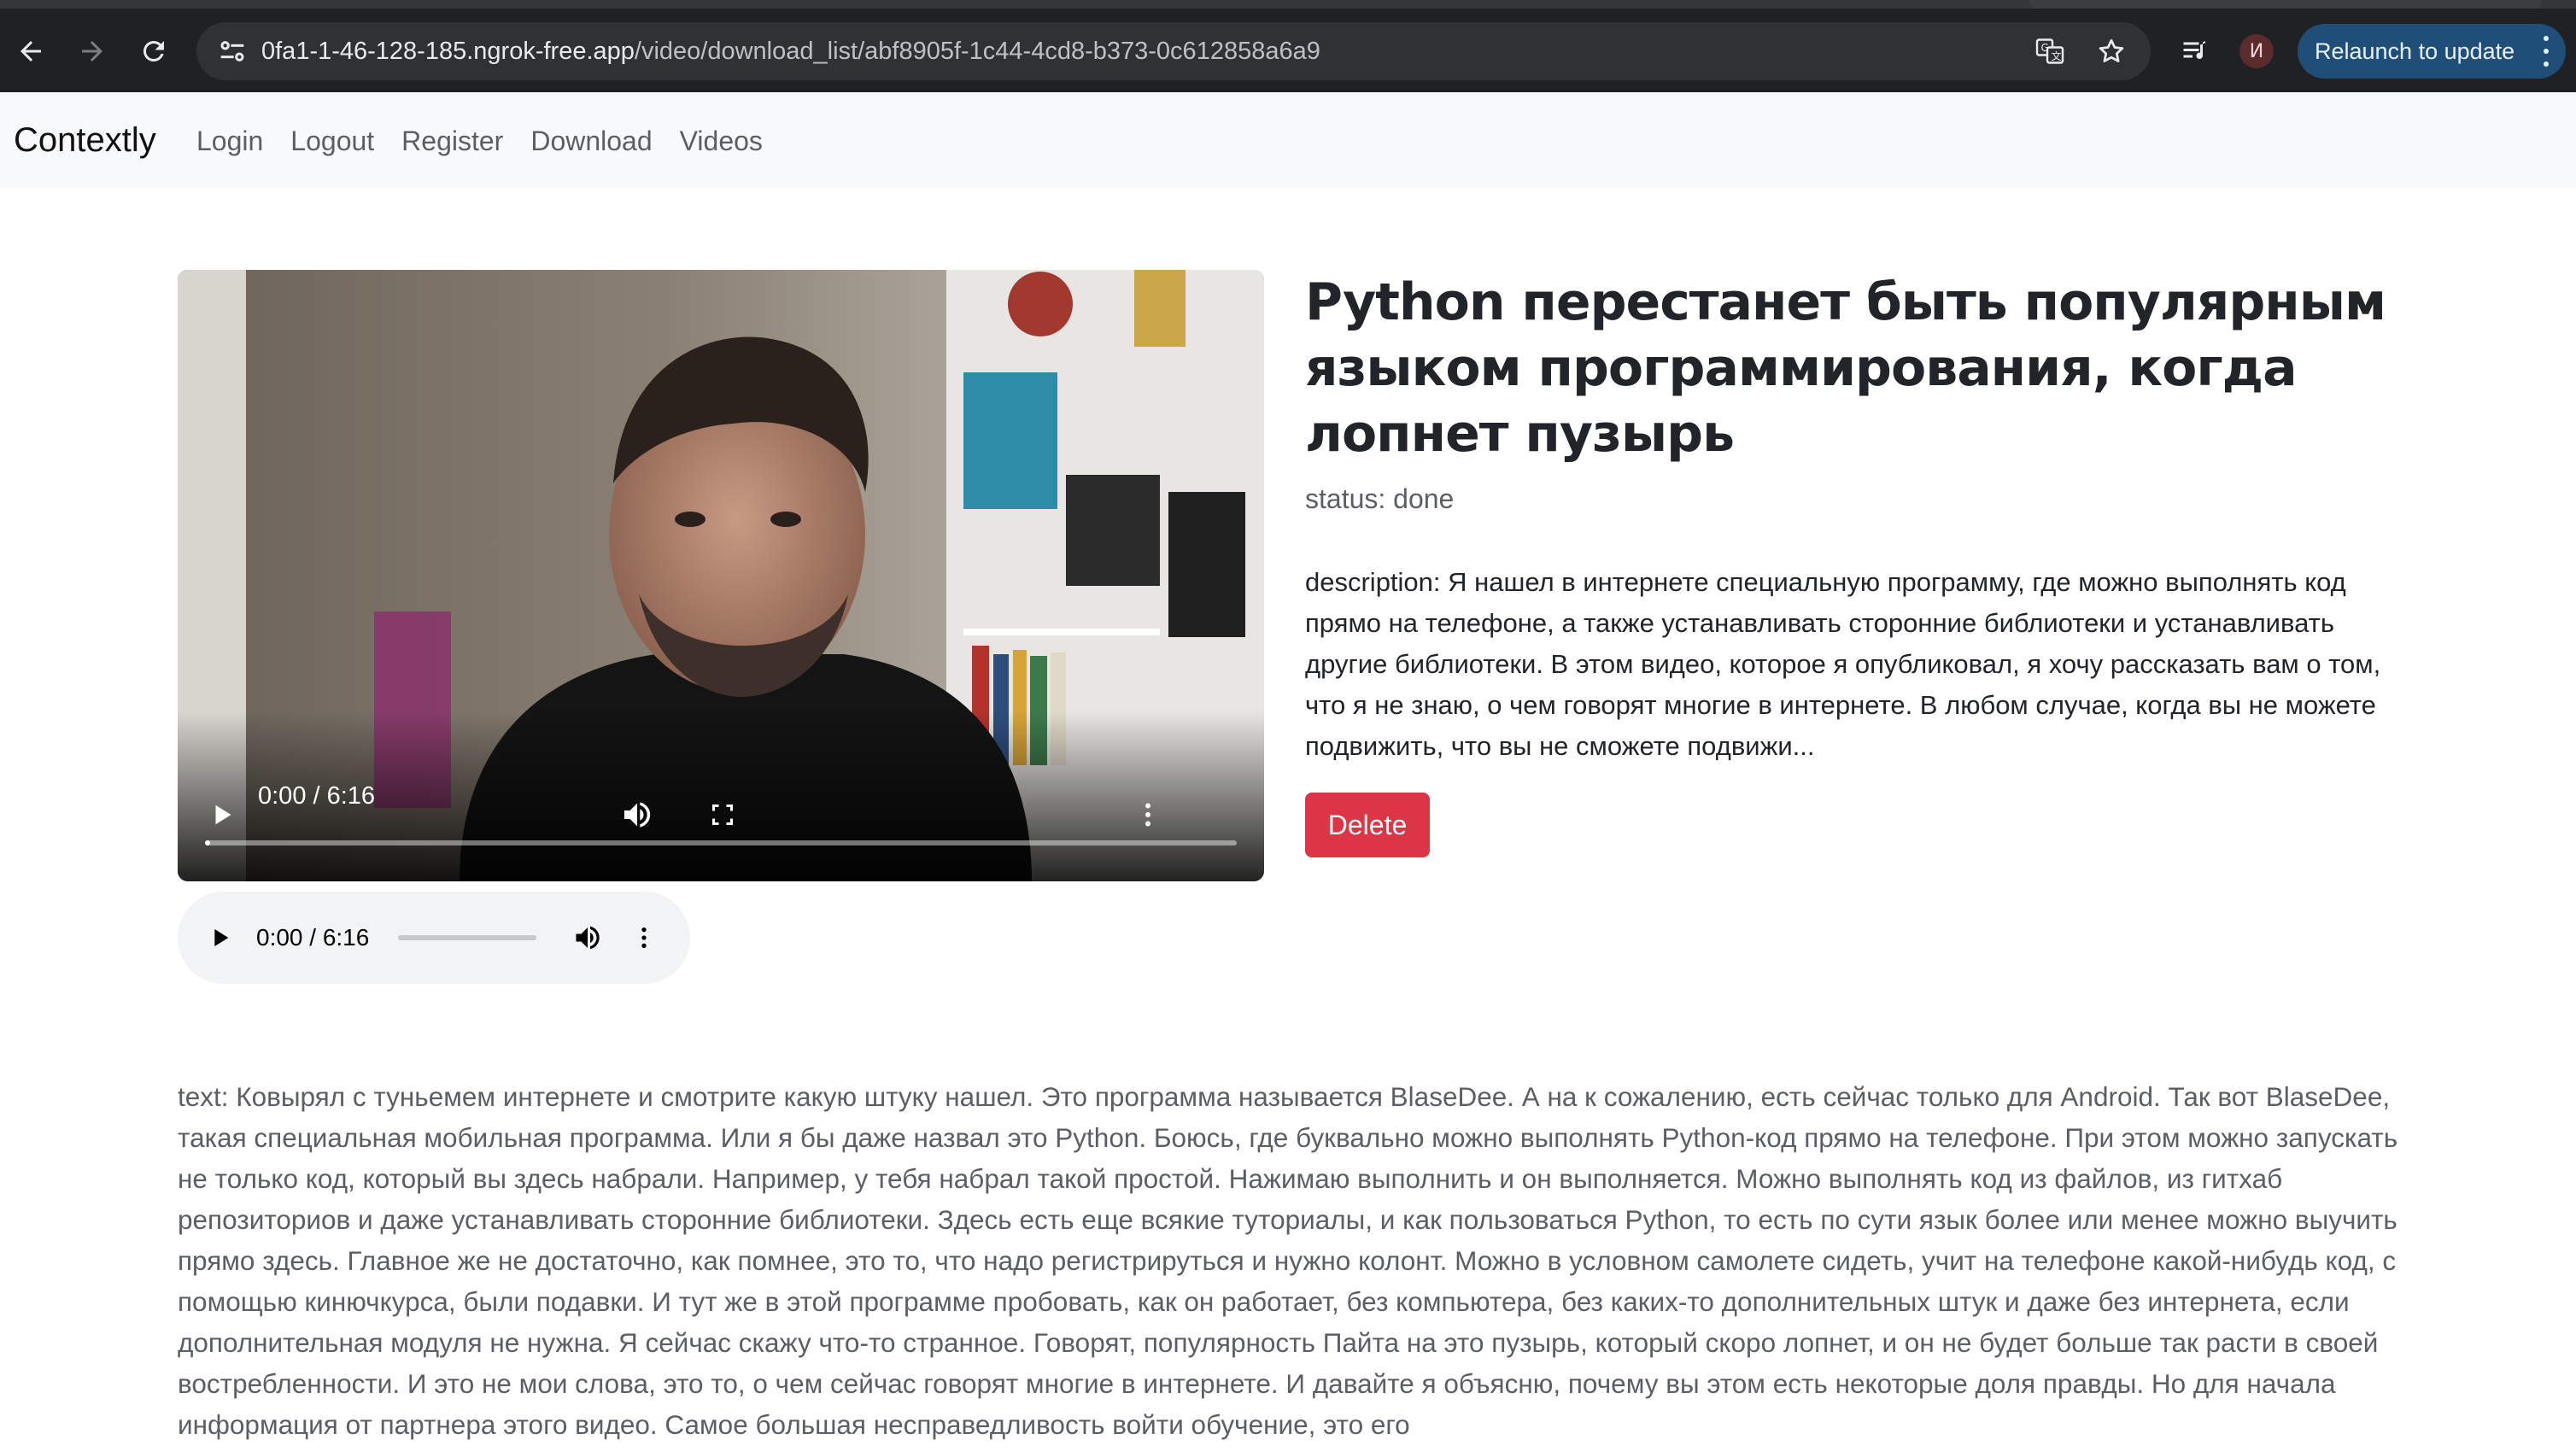 The width and height of the screenshot is (2576, 1451). I want to click on fullscreen-icon, so click(722, 814).